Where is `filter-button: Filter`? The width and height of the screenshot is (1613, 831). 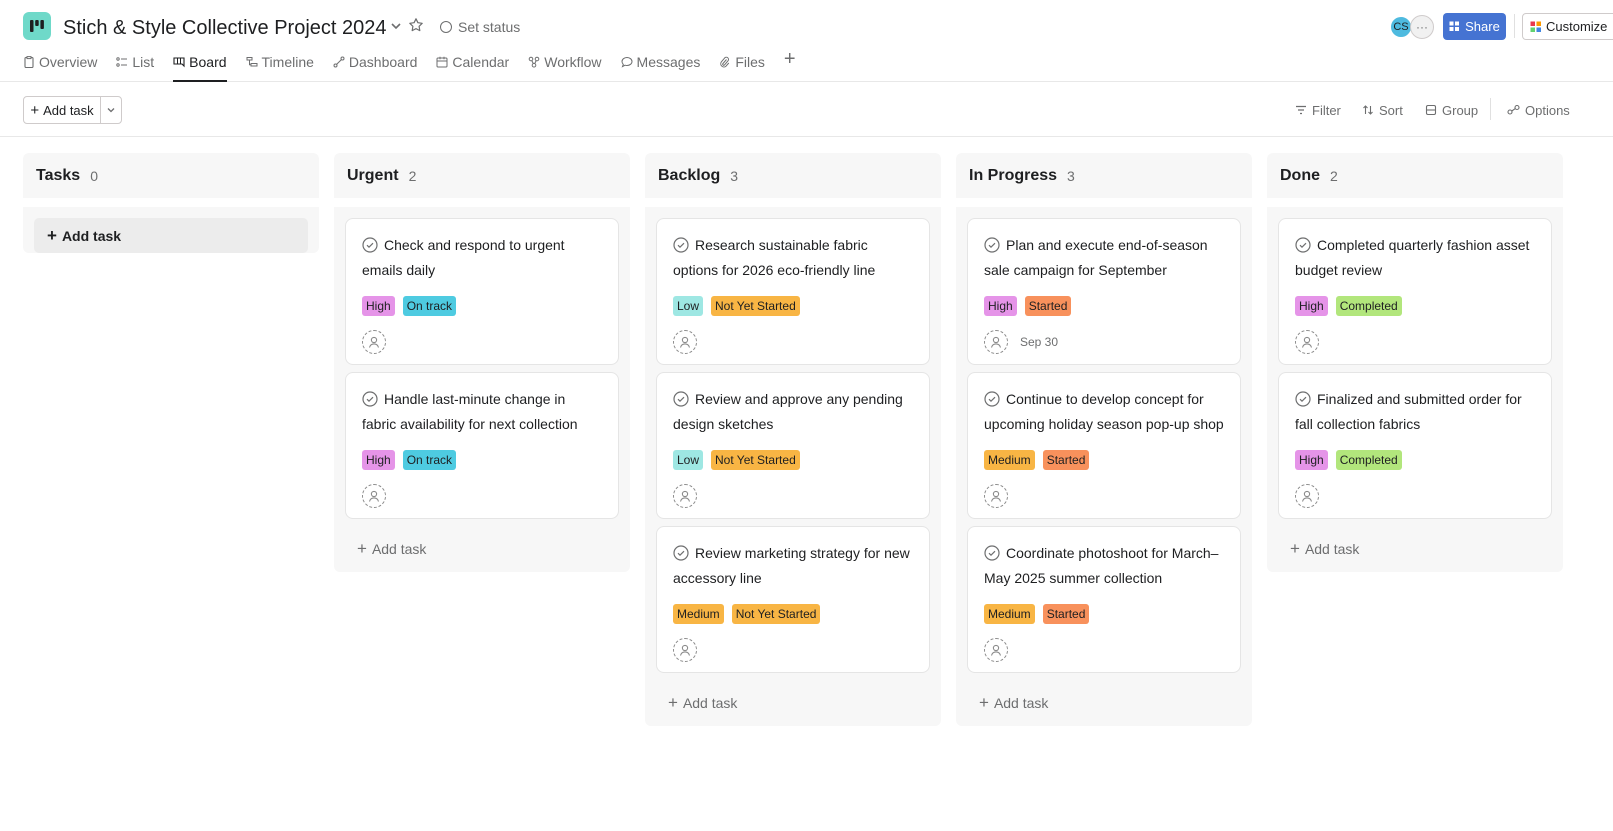
filter-button: Filter is located at coordinates (1318, 110).